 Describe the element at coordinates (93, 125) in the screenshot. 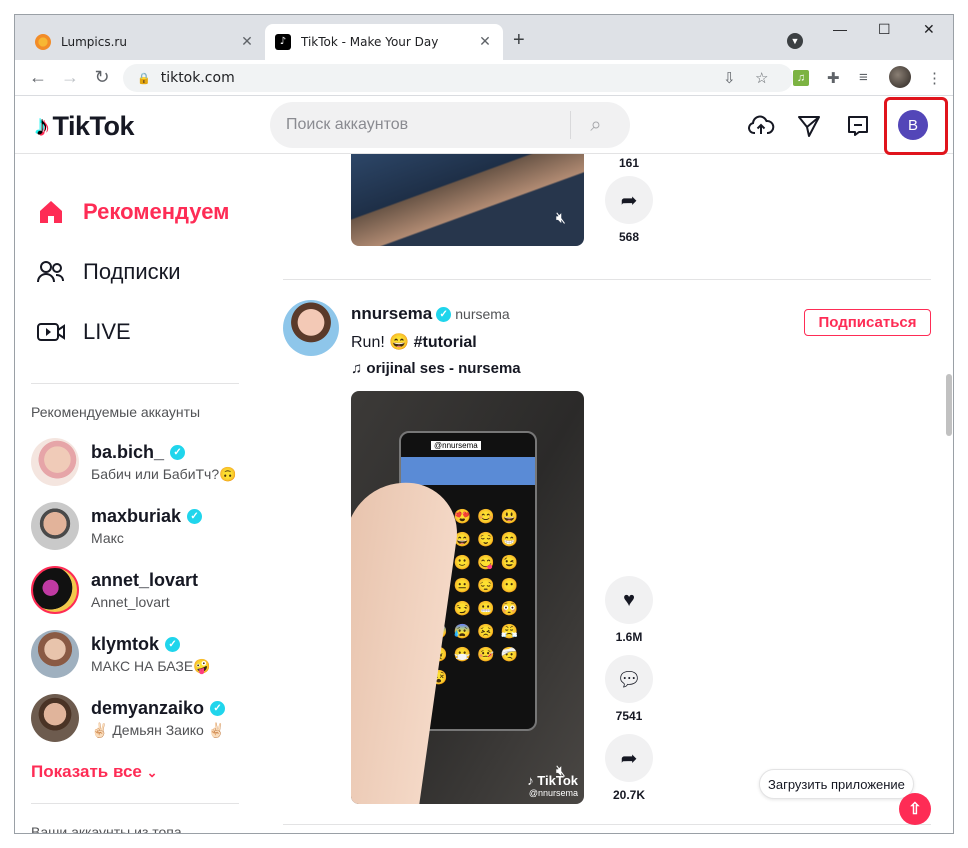

I see `logo-text: TikTok` at that location.